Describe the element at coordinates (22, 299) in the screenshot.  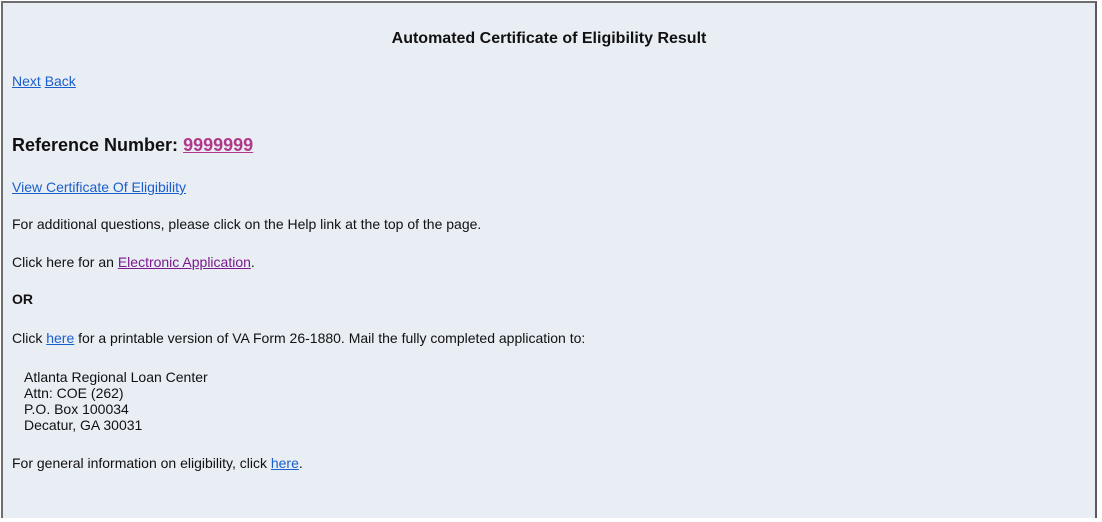
I see `or-label: OR` at that location.